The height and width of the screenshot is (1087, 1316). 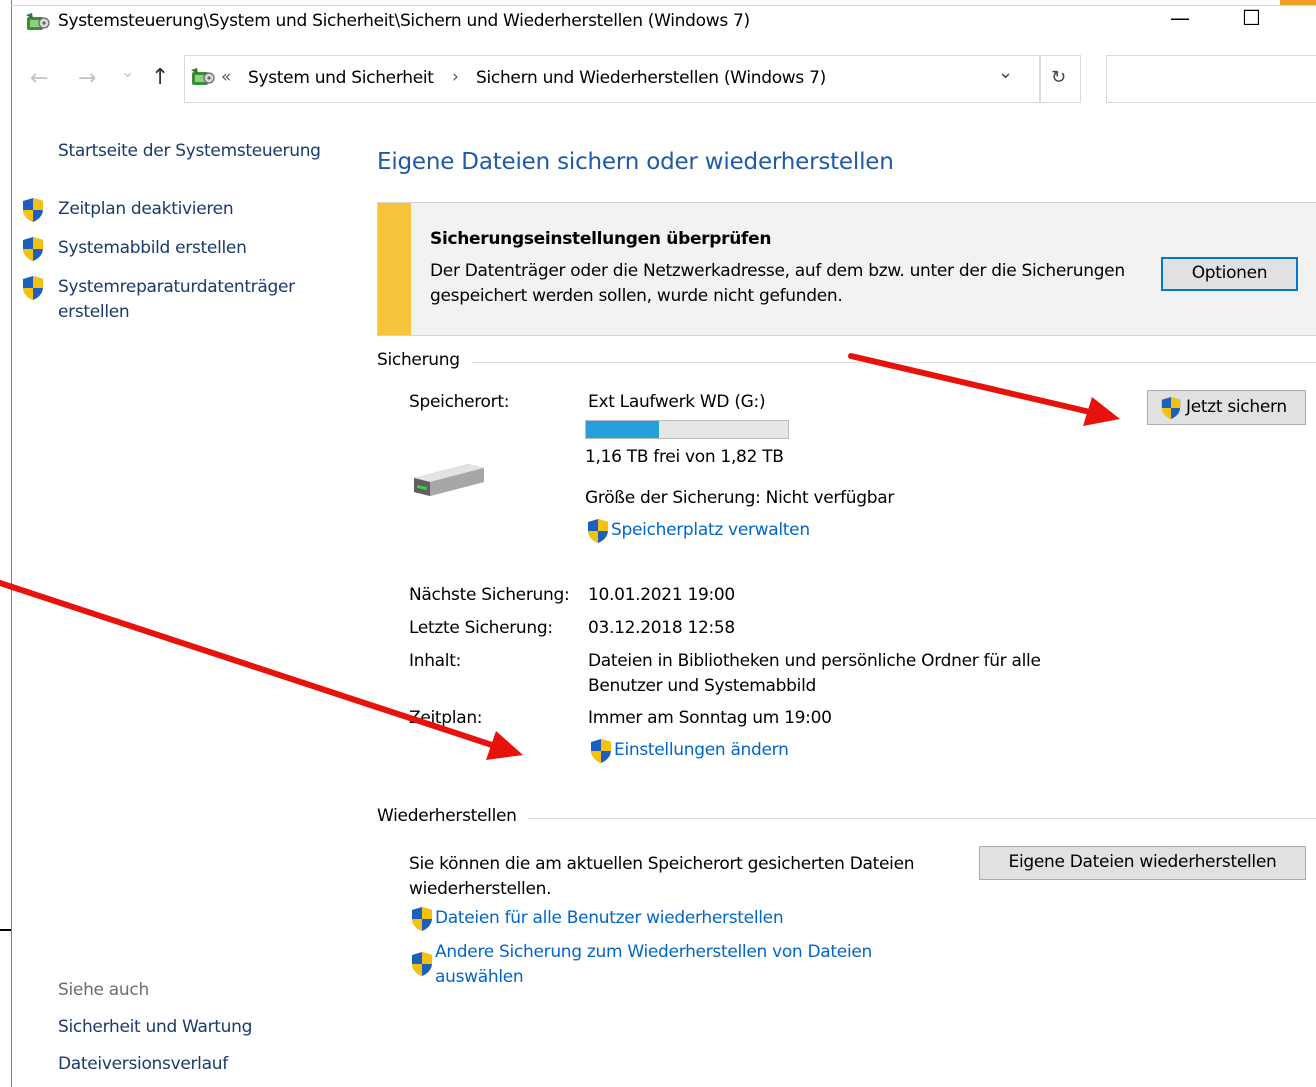 What do you see at coordinates (1005, 72) in the screenshot?
I see `address-dropdown-button: ⌄` at bounding box center [1005, 72].